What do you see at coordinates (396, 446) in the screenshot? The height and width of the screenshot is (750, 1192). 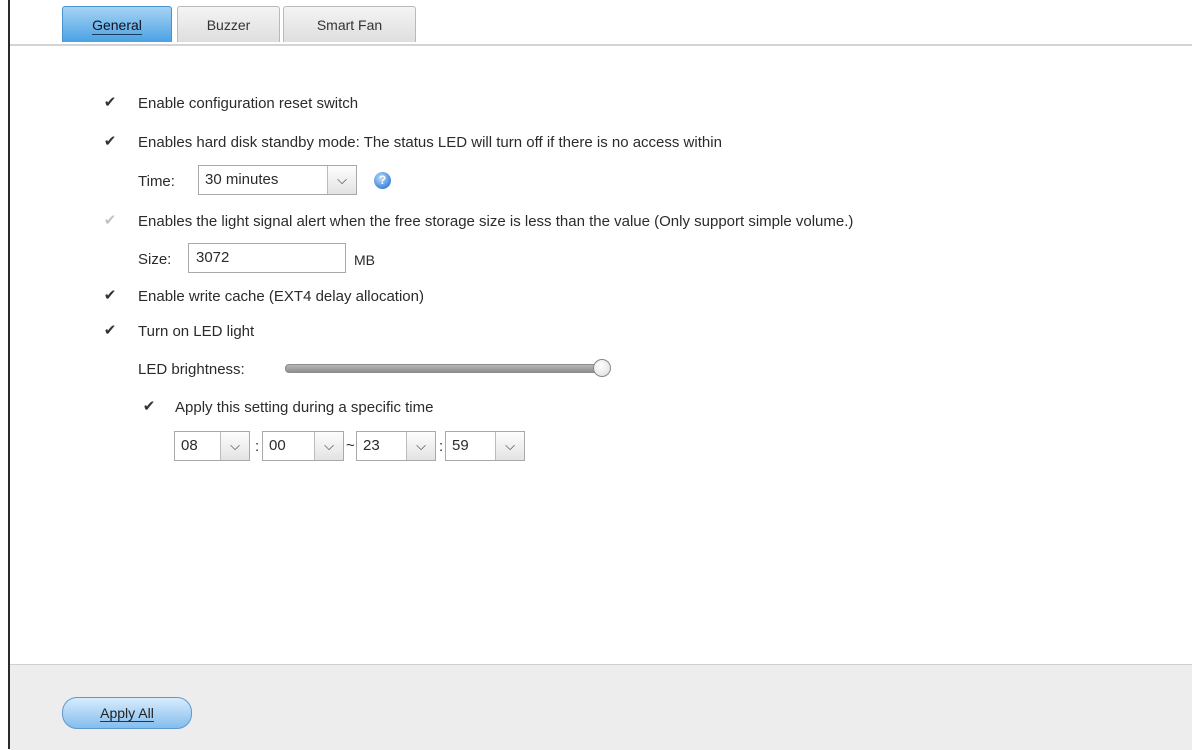 I see `end-hour-select: 23 ⌵` at bounding box center [396, 446].